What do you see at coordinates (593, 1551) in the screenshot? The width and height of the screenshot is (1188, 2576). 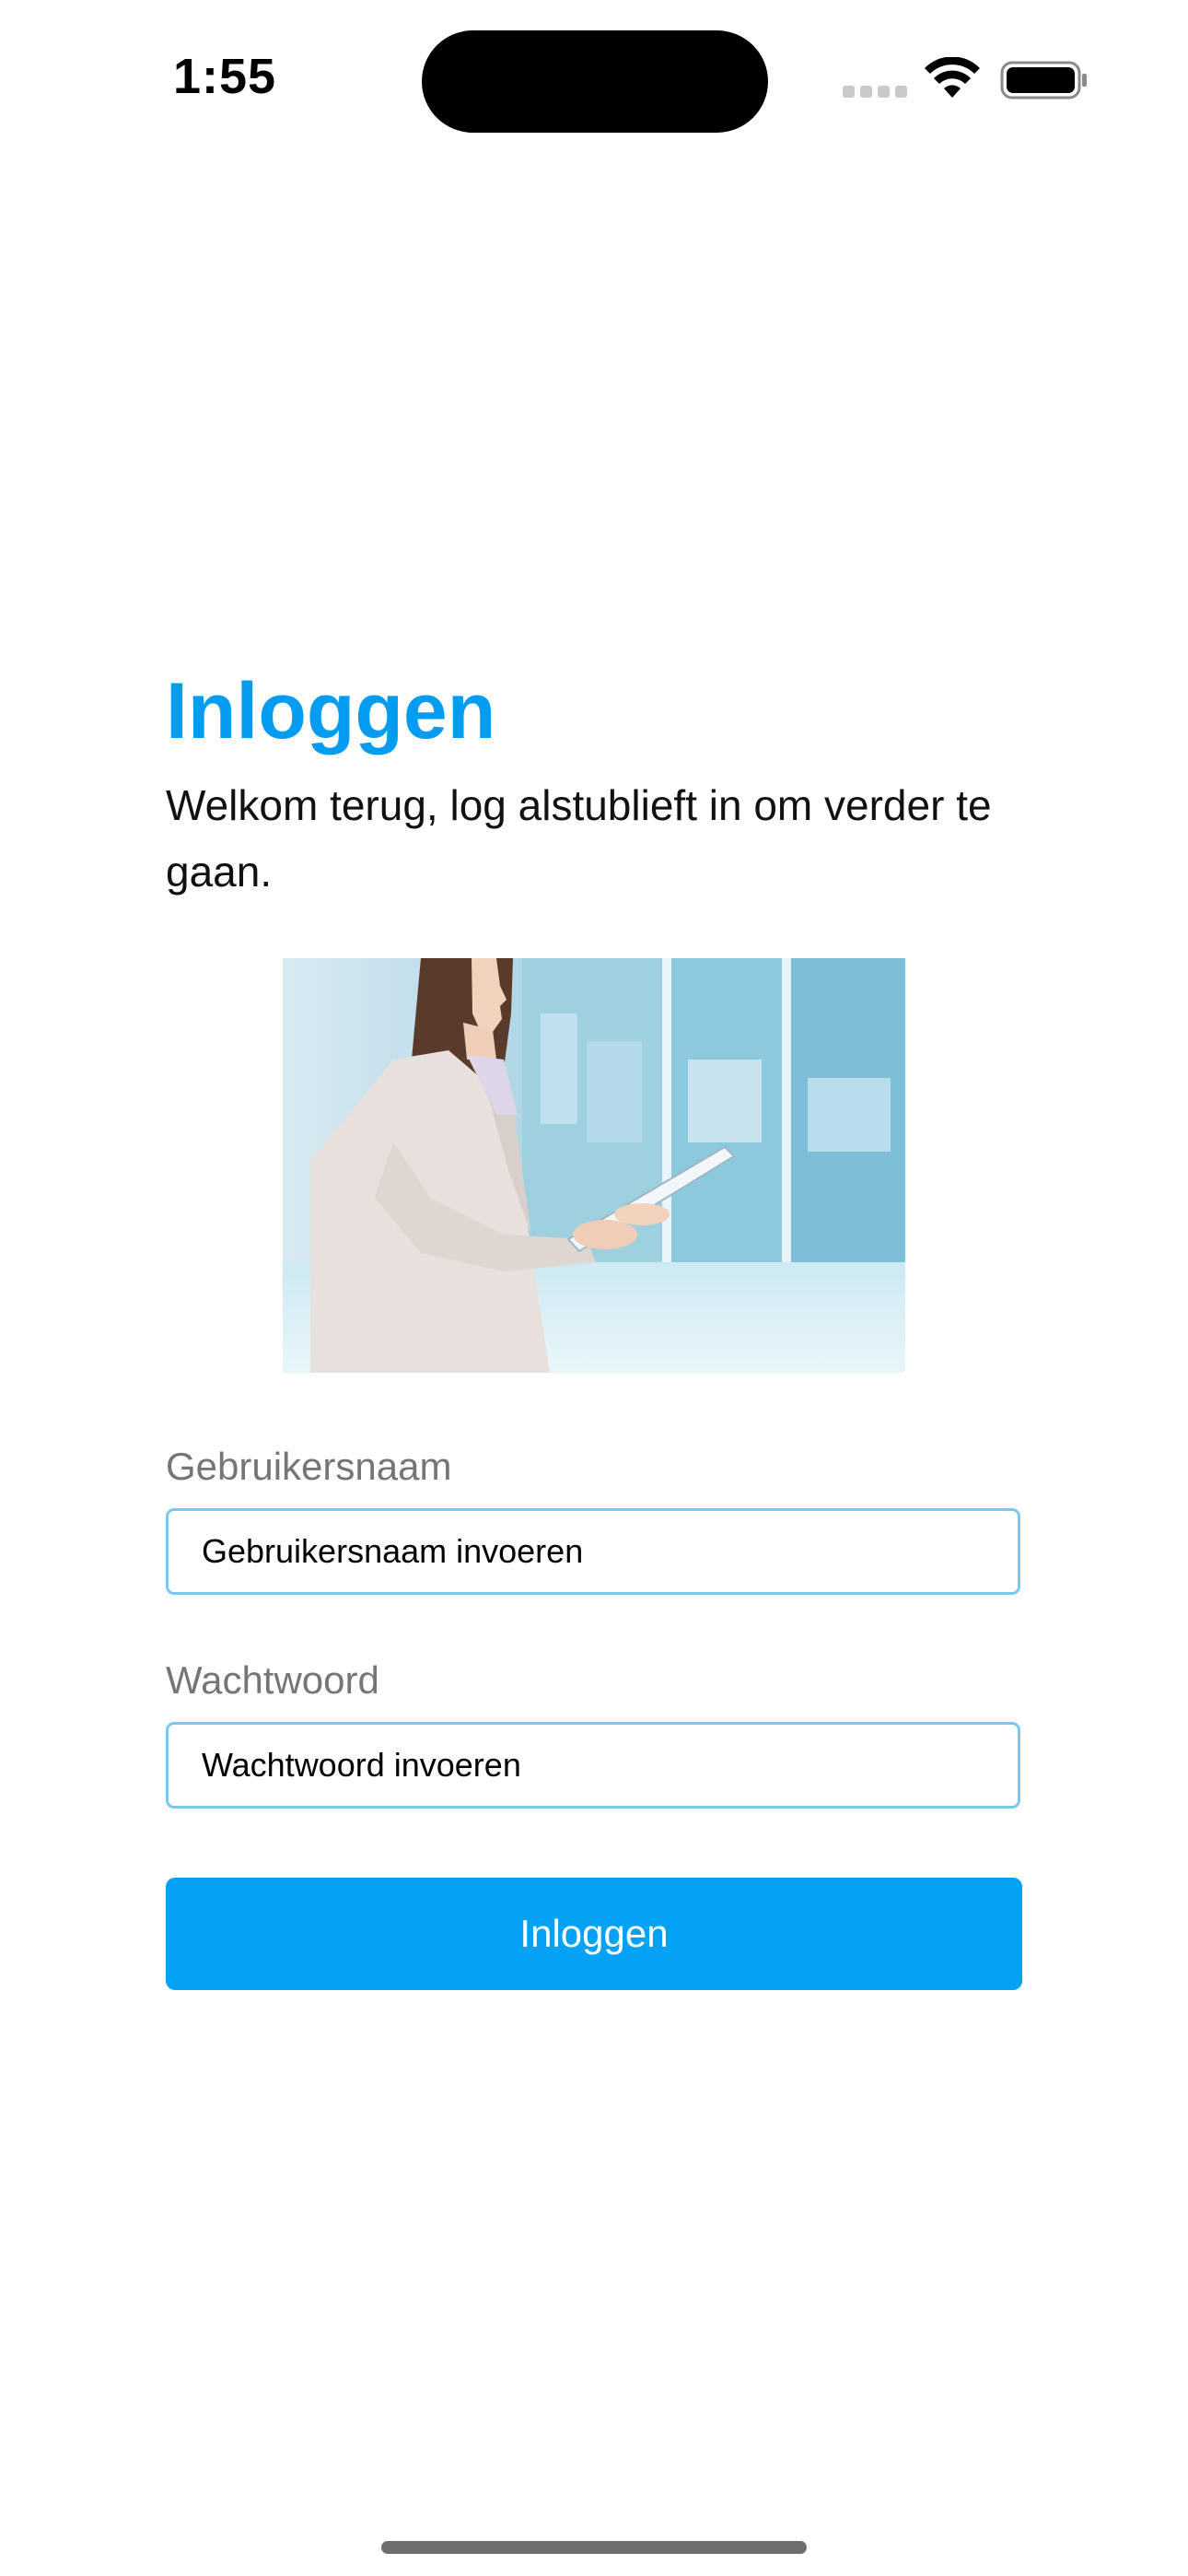 I see `username-input` at bounding box center [593, 1551].